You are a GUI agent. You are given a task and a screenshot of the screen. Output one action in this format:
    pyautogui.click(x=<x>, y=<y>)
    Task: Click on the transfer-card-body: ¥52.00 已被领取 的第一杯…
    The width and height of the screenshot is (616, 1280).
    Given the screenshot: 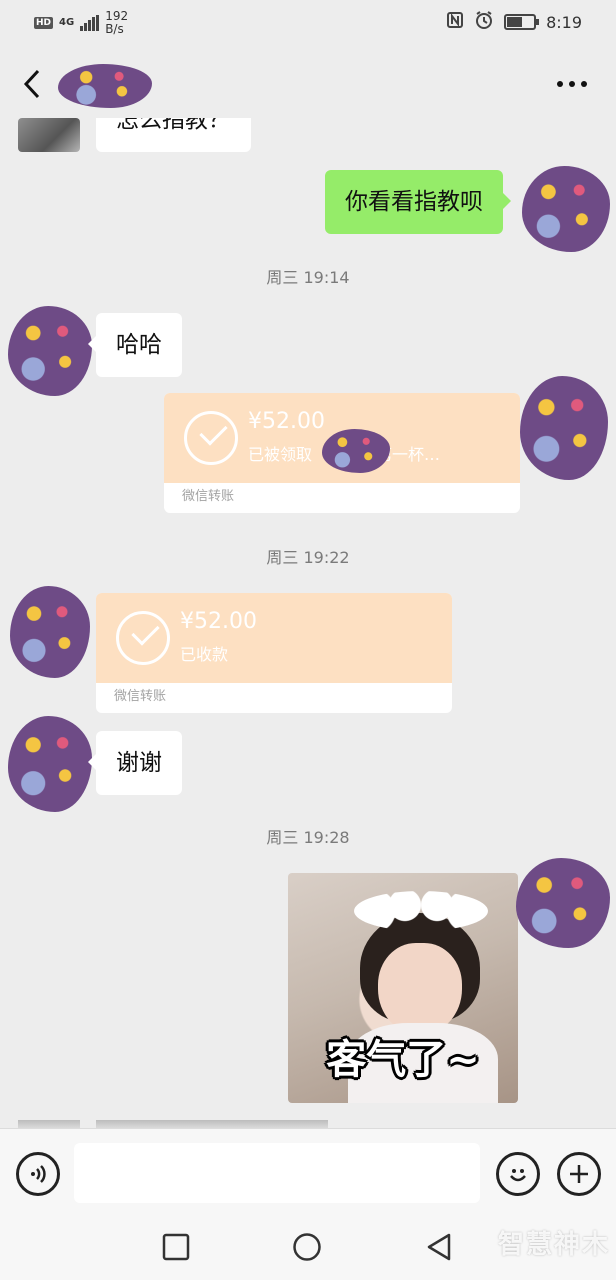 What is the action you would take?
    pyautogui.click(x=342, y=438)
    